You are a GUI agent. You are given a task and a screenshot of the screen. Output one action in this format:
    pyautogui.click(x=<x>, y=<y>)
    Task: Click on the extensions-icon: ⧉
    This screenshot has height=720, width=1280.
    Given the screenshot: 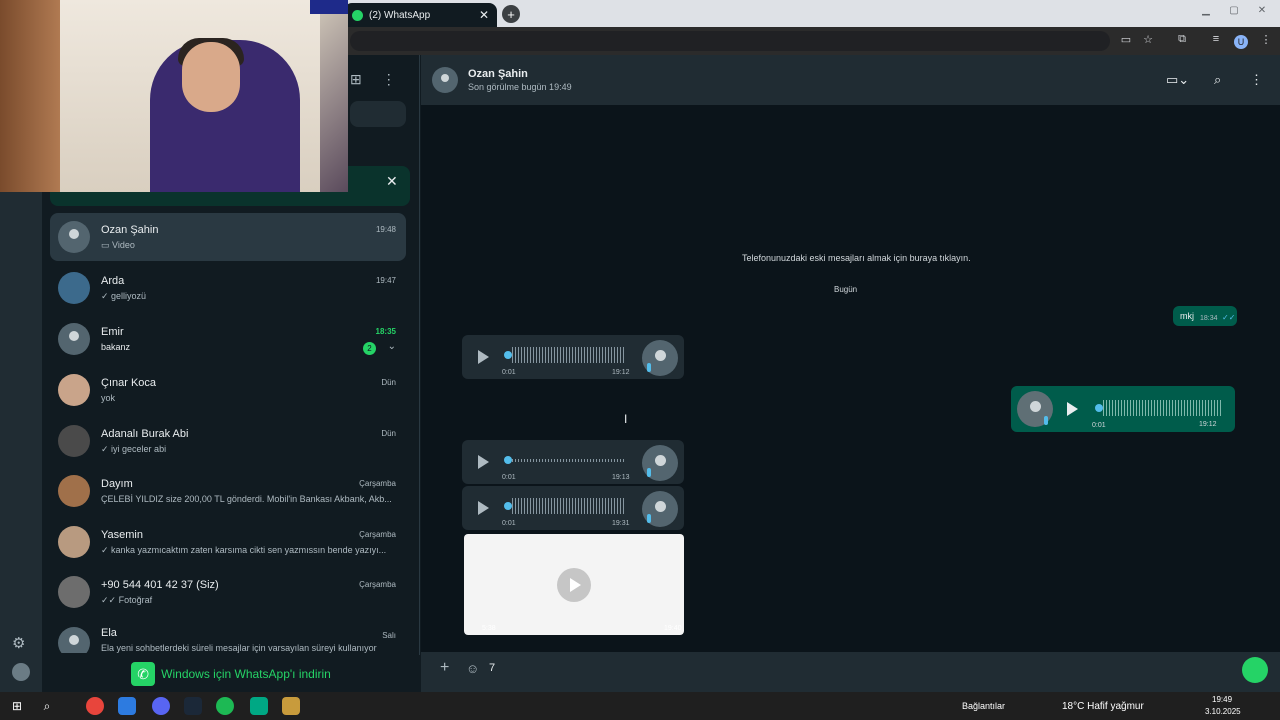 What is the action you would take?
    pyautogui.click(x=1182, y=41)
    